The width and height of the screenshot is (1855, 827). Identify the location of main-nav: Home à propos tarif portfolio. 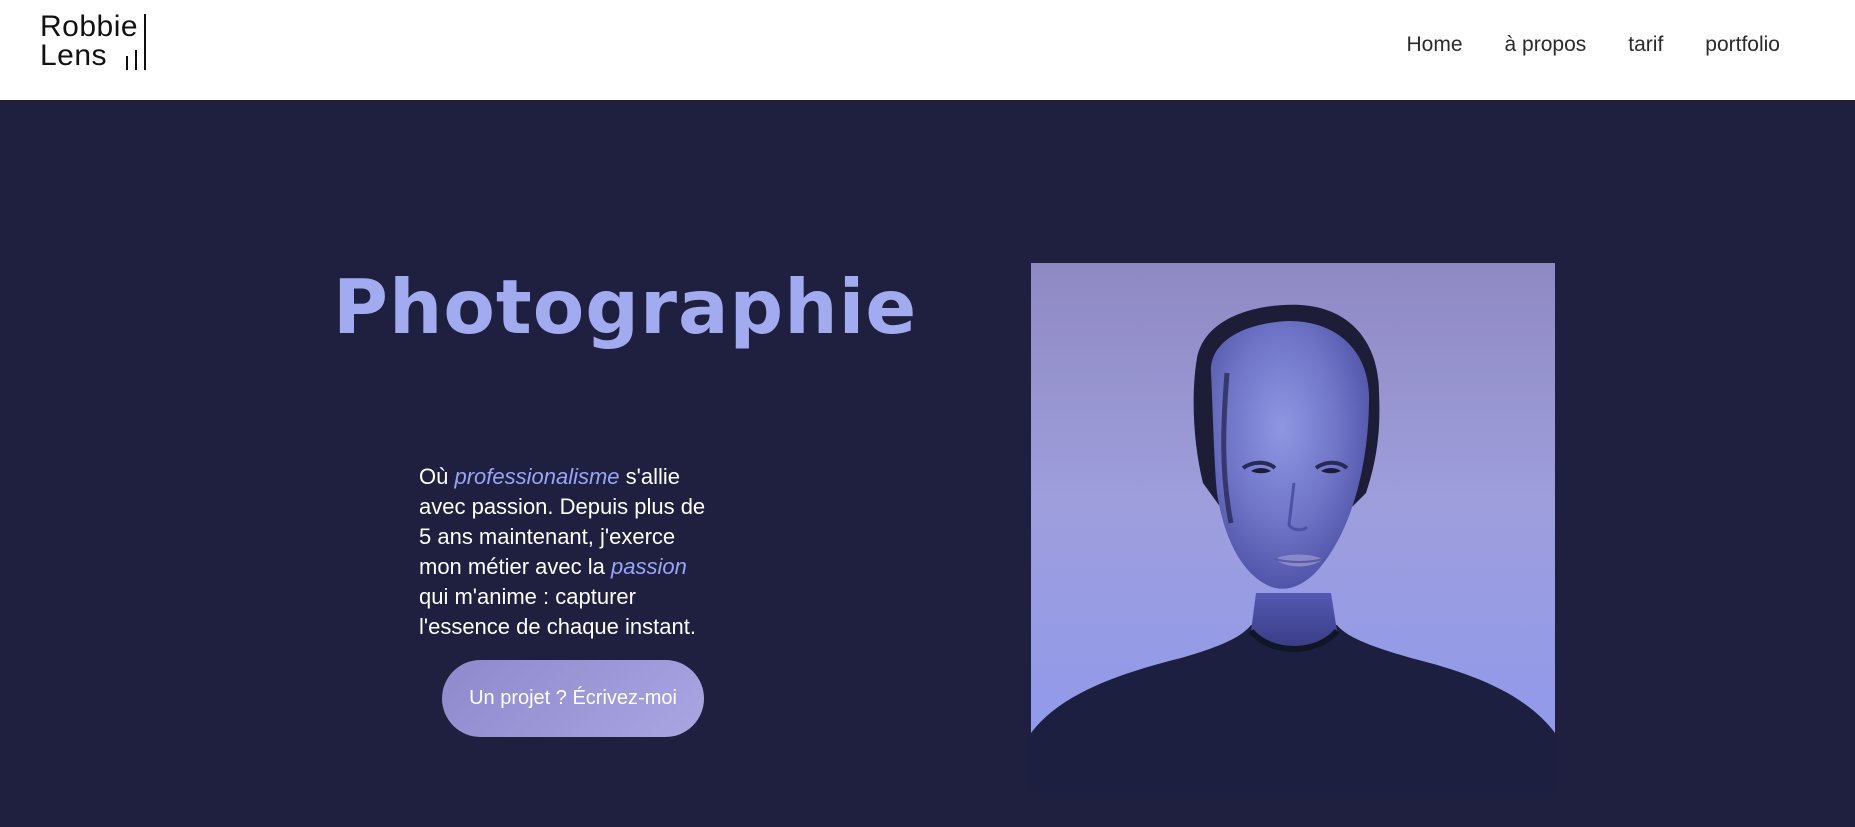
(1594, 45).